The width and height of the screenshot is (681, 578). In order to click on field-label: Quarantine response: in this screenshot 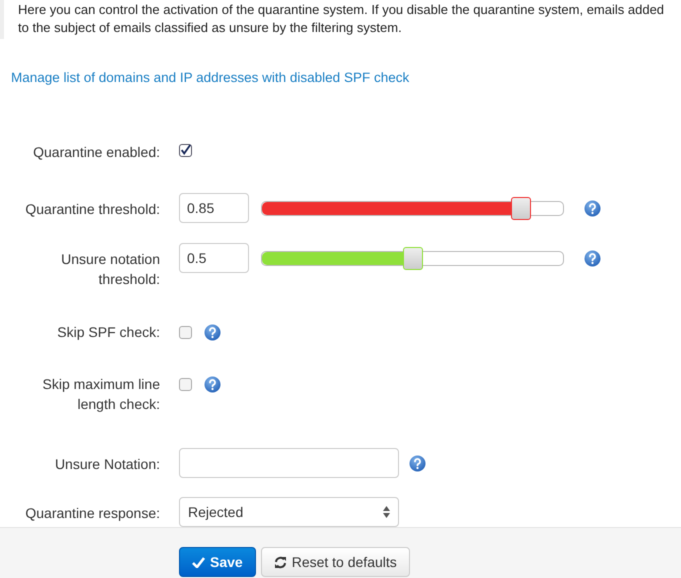, I will do `click(92, 513)`.